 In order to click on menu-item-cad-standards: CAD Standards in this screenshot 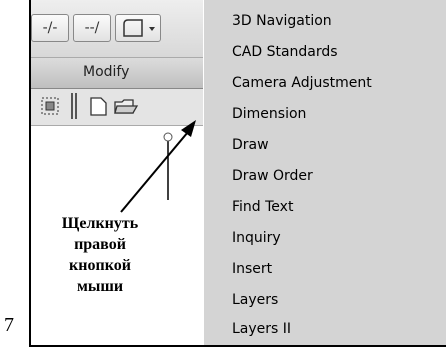, I will do `click(325, 52)`.